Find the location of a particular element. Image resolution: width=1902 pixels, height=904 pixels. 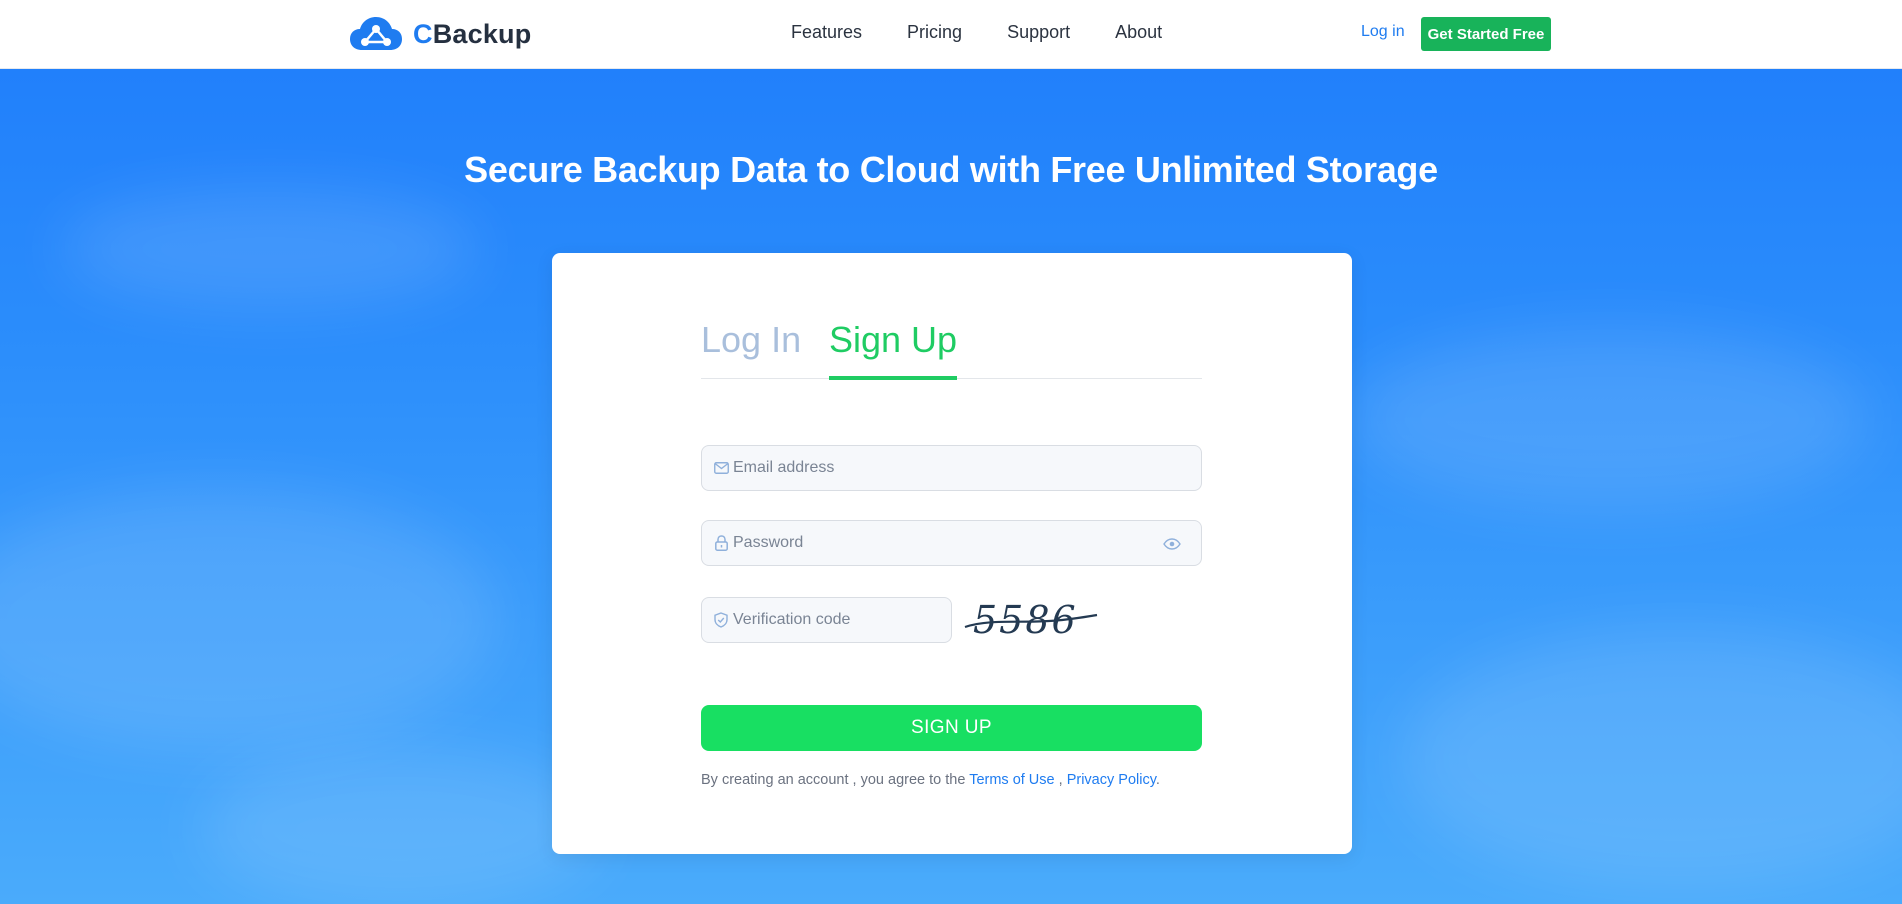

mail-icon is located at coordinates (721, 468).